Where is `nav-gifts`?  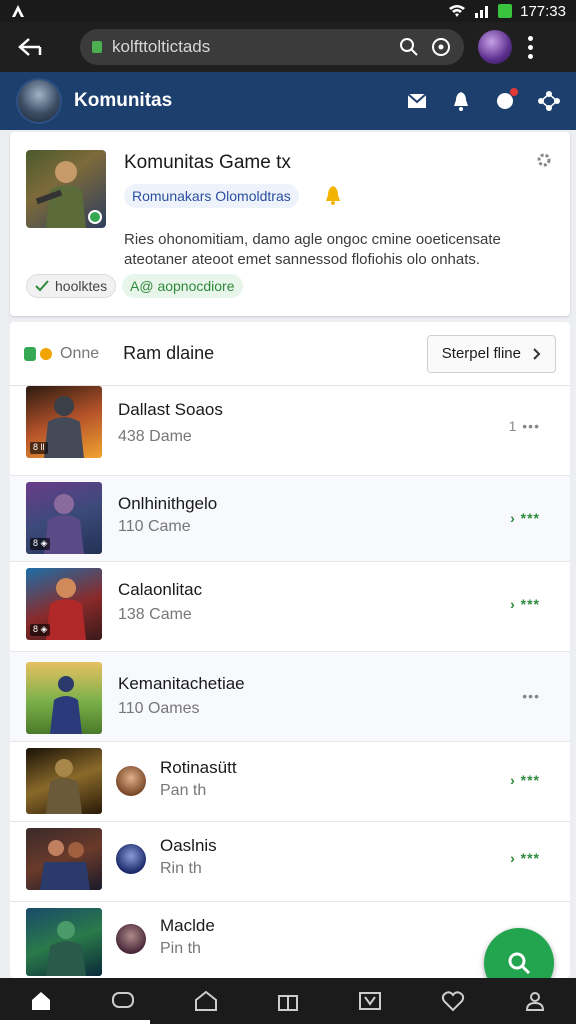 nav-gifts is located at coordinates (288, 1001).